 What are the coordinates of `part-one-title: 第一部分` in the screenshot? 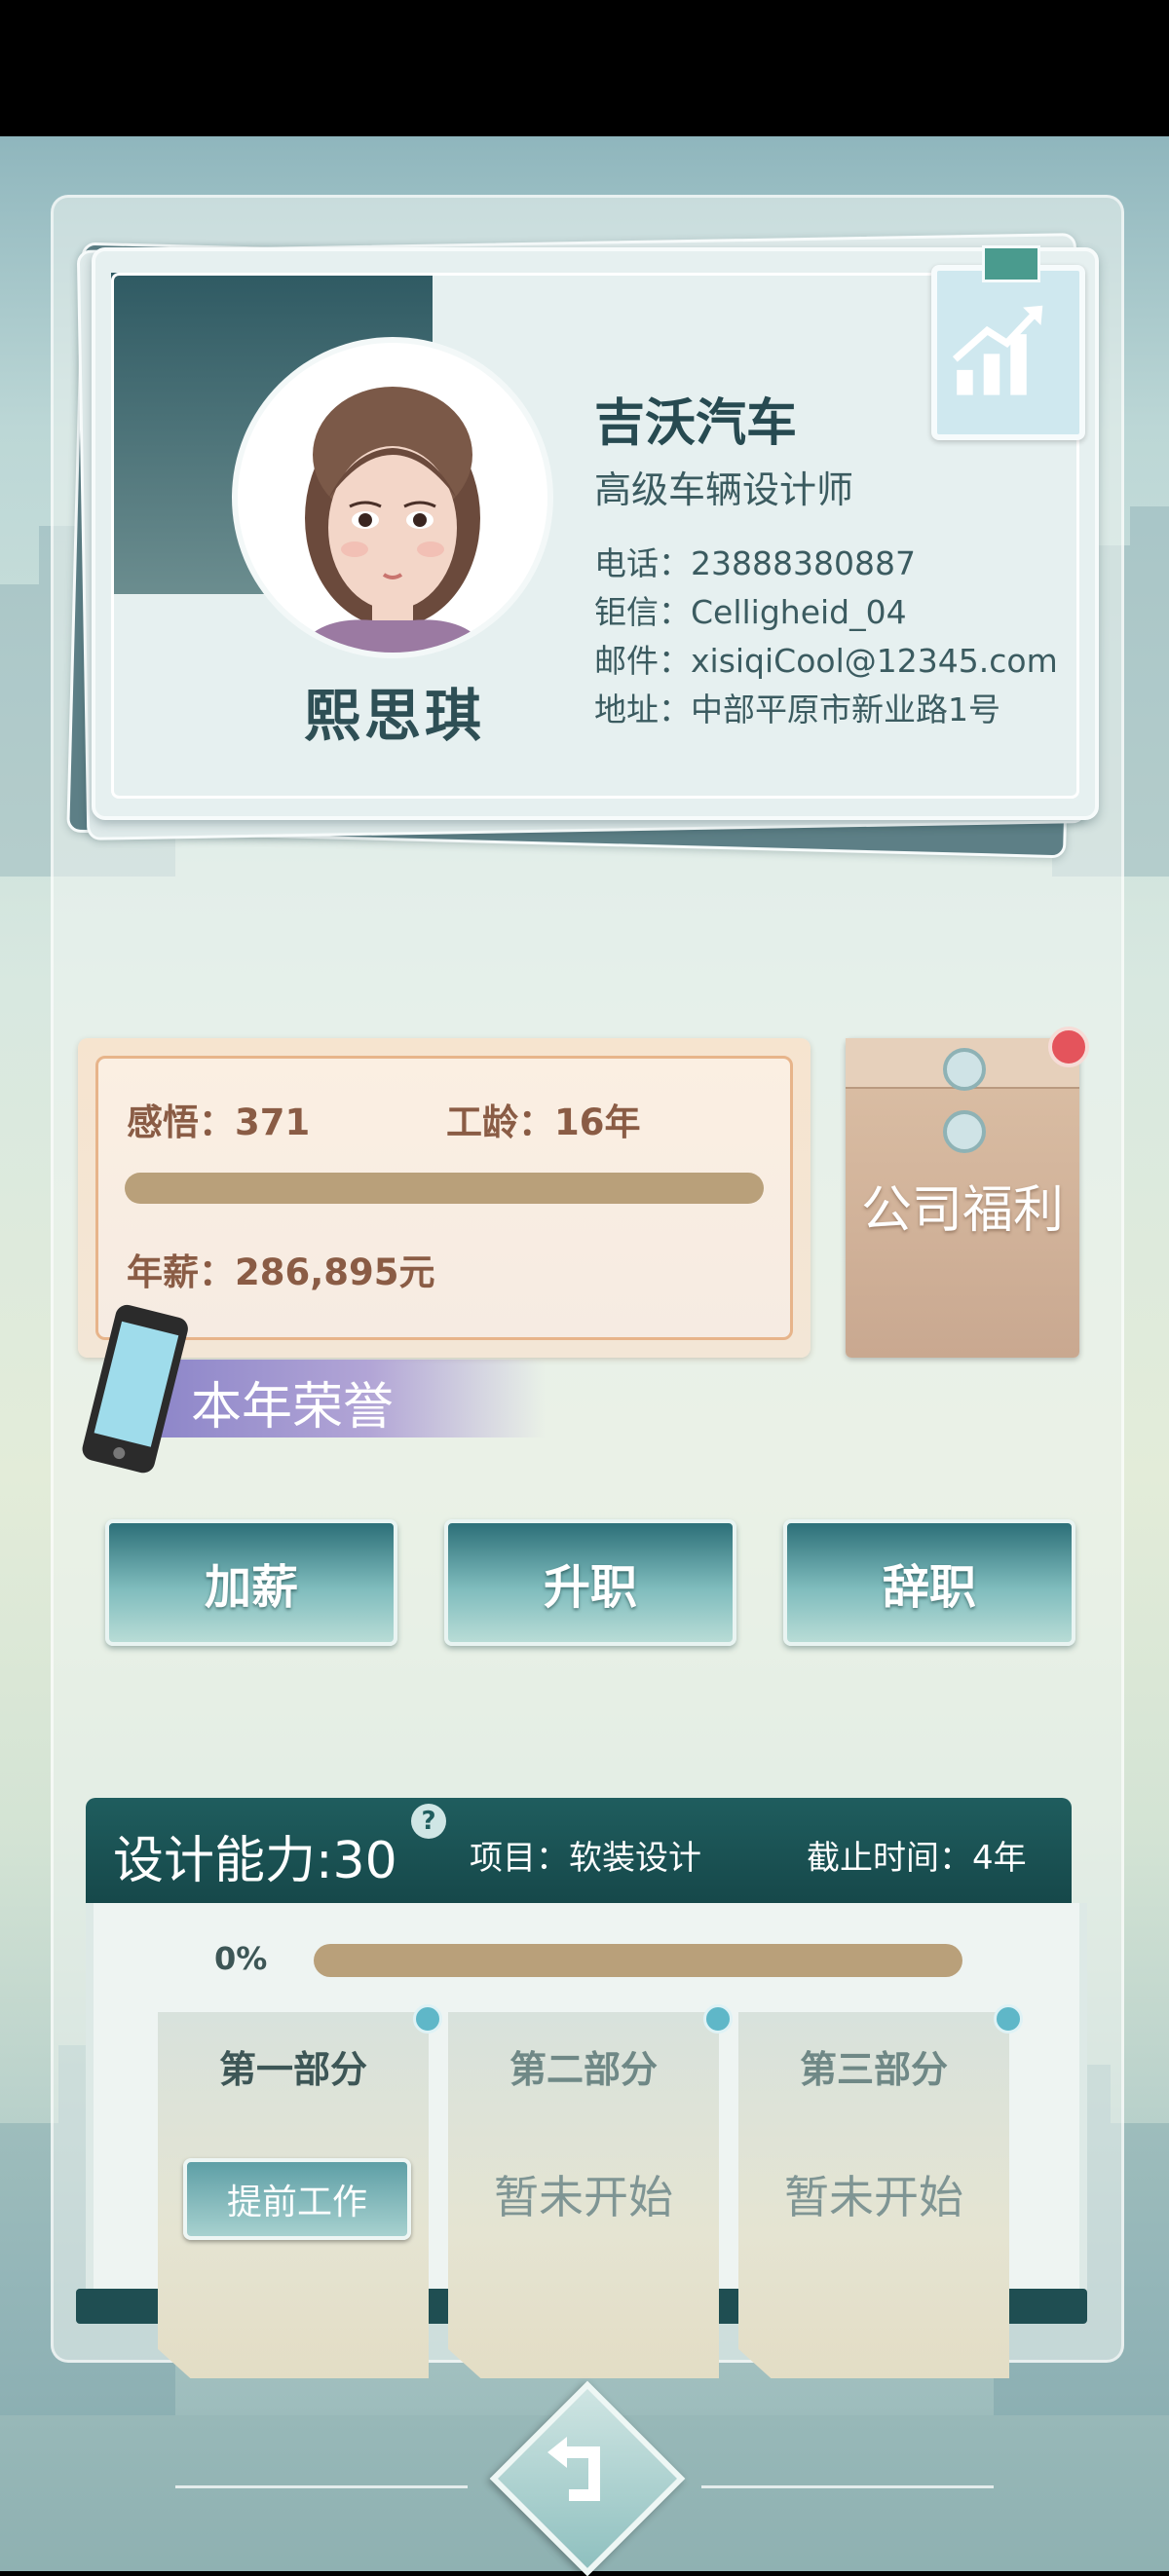 It's located at (292, 2069).